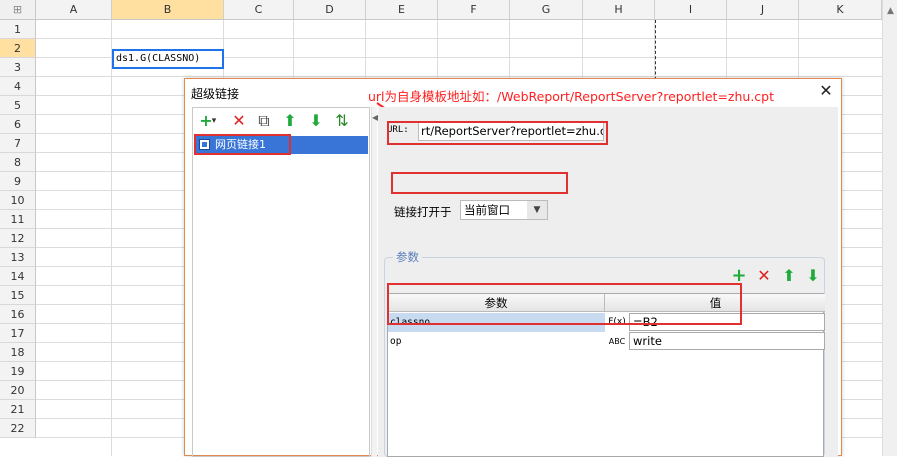 The width and height of the screenshot is (897, 457). I want to click on row-header-21: 21, so click(18, 409).